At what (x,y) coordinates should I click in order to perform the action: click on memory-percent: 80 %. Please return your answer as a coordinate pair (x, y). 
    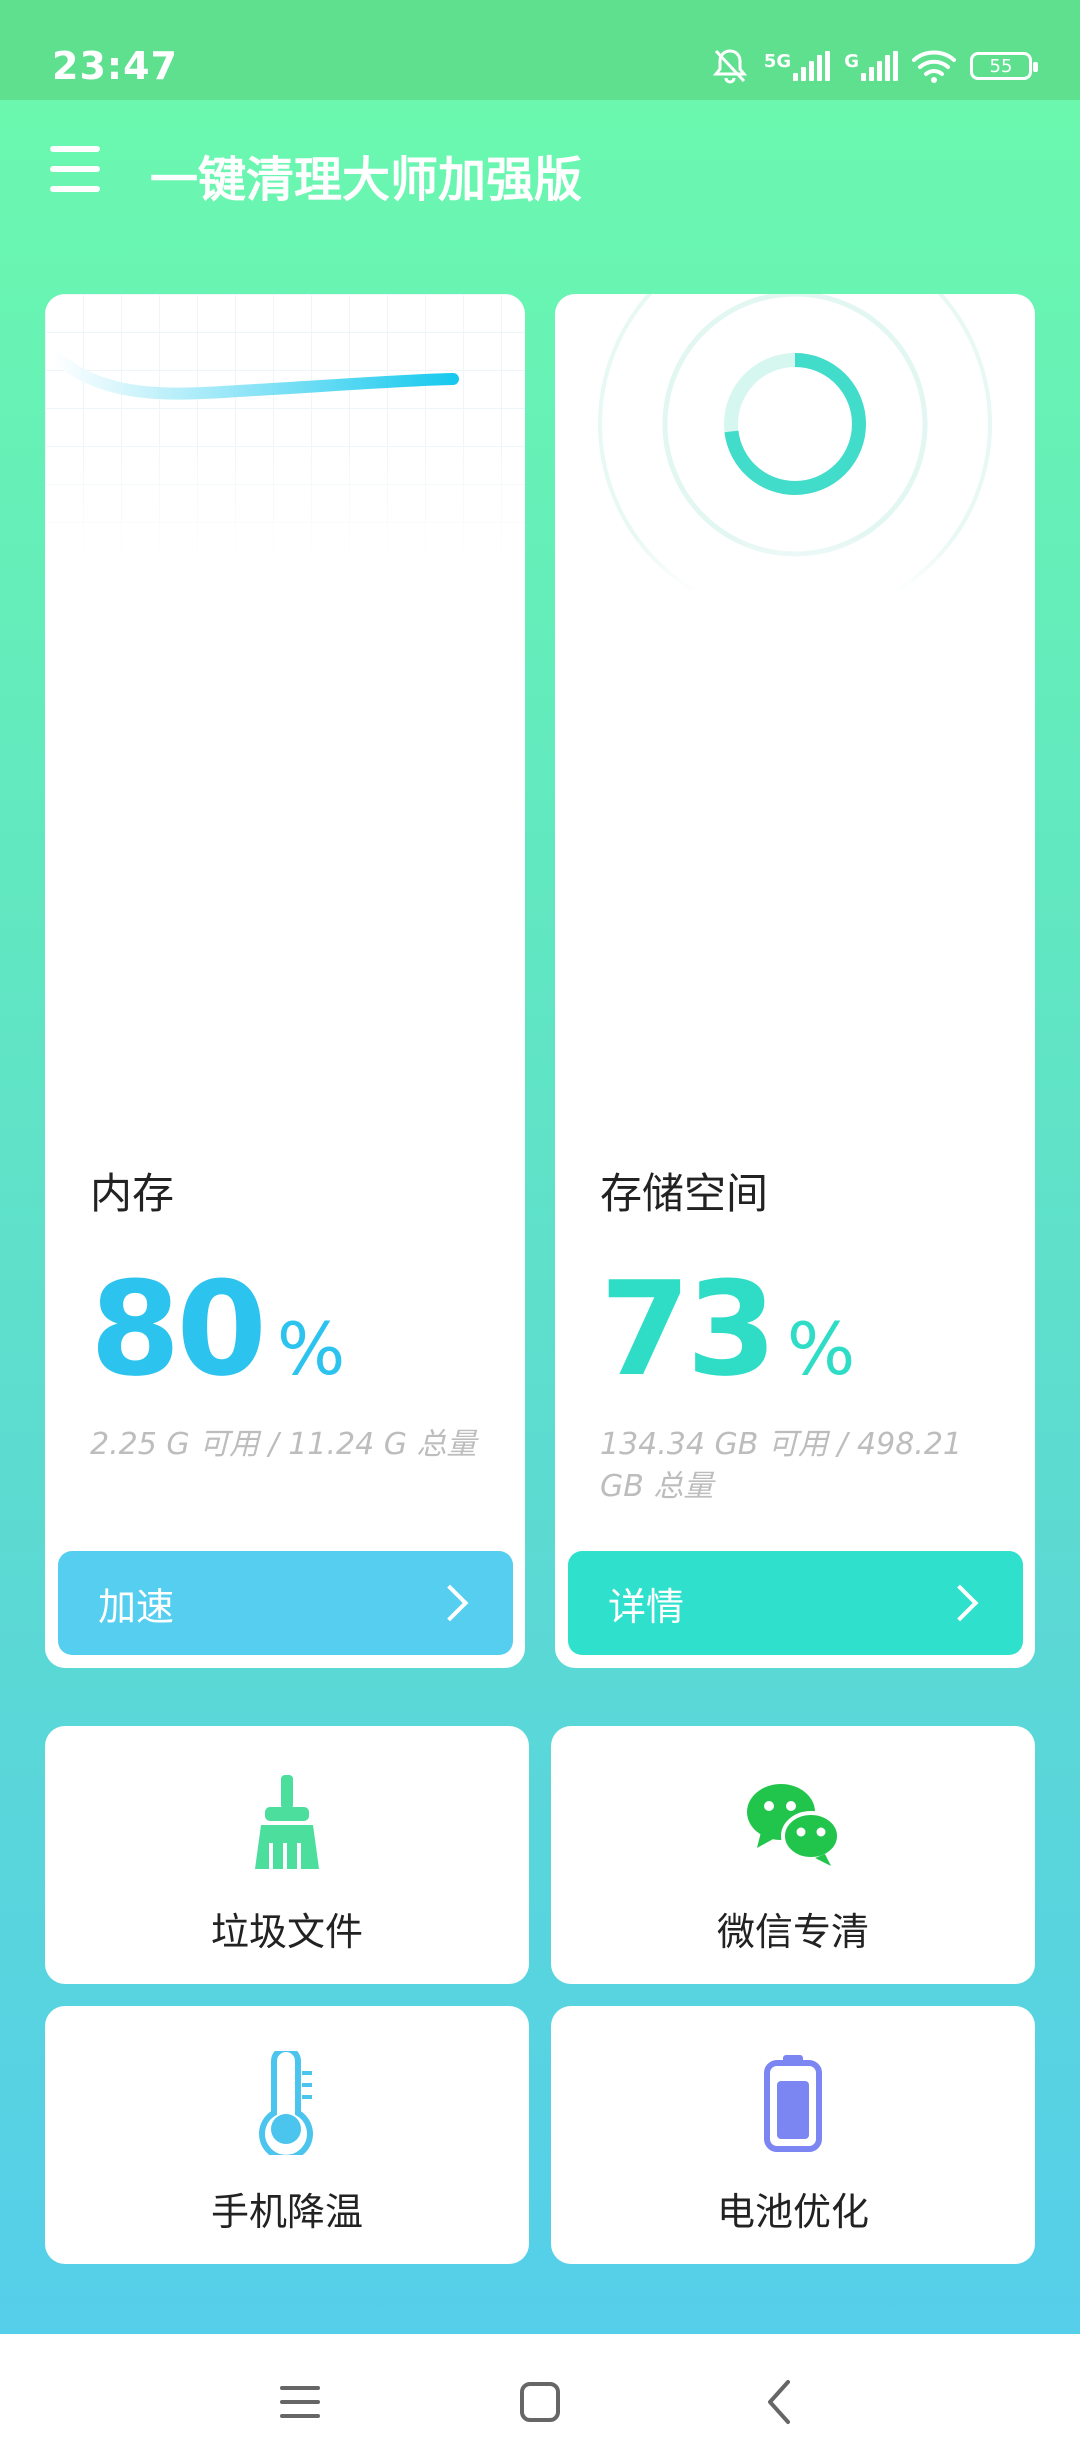
    Looking at the image, I should click on (217, 1329).